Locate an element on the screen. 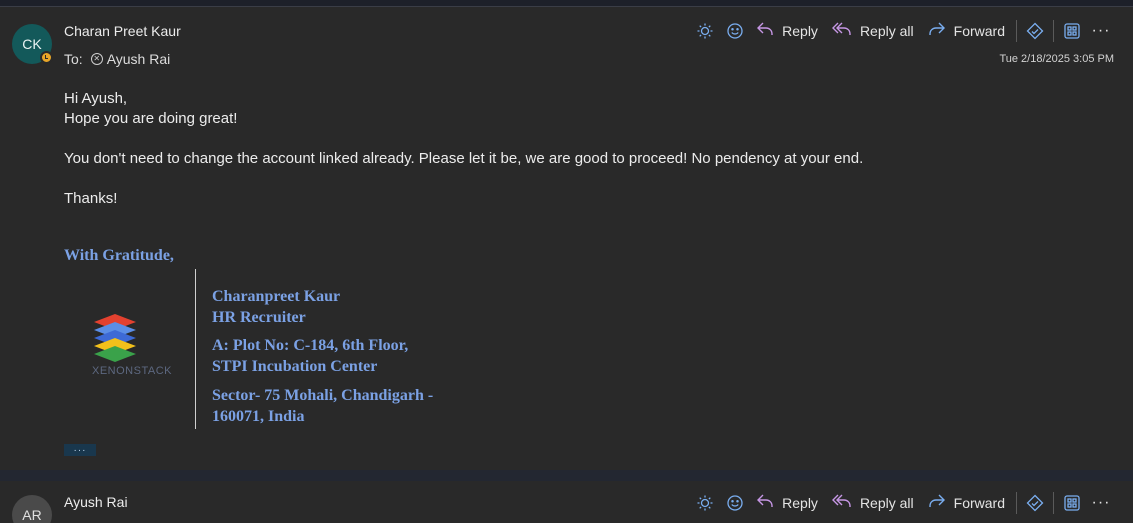  recipient-line: To: ✕ Ayush Rai is located at coordinates (117, 59).